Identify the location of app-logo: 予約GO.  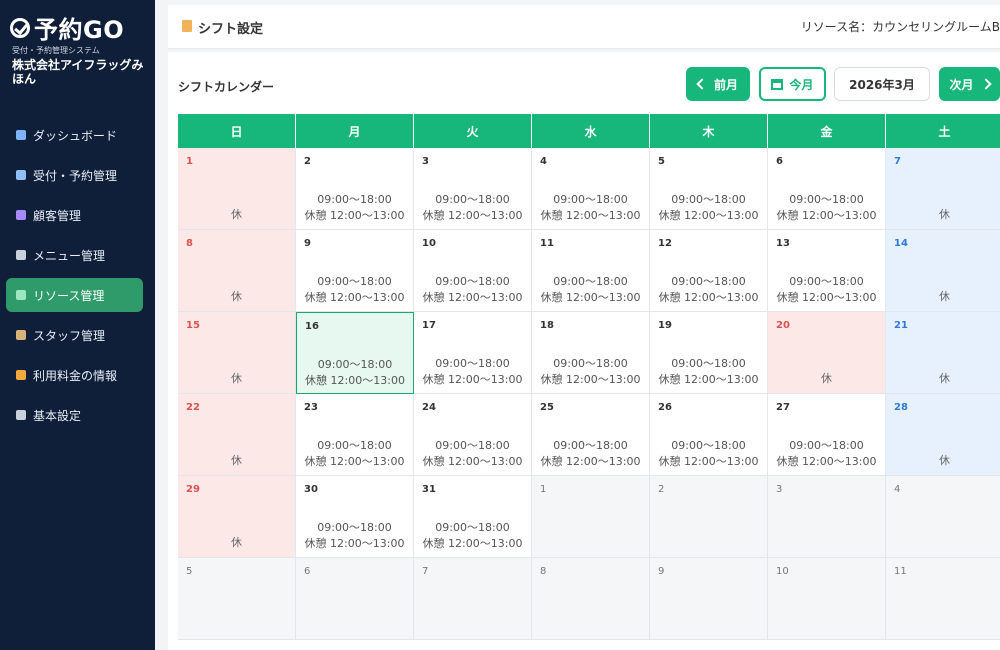
(67, 27).